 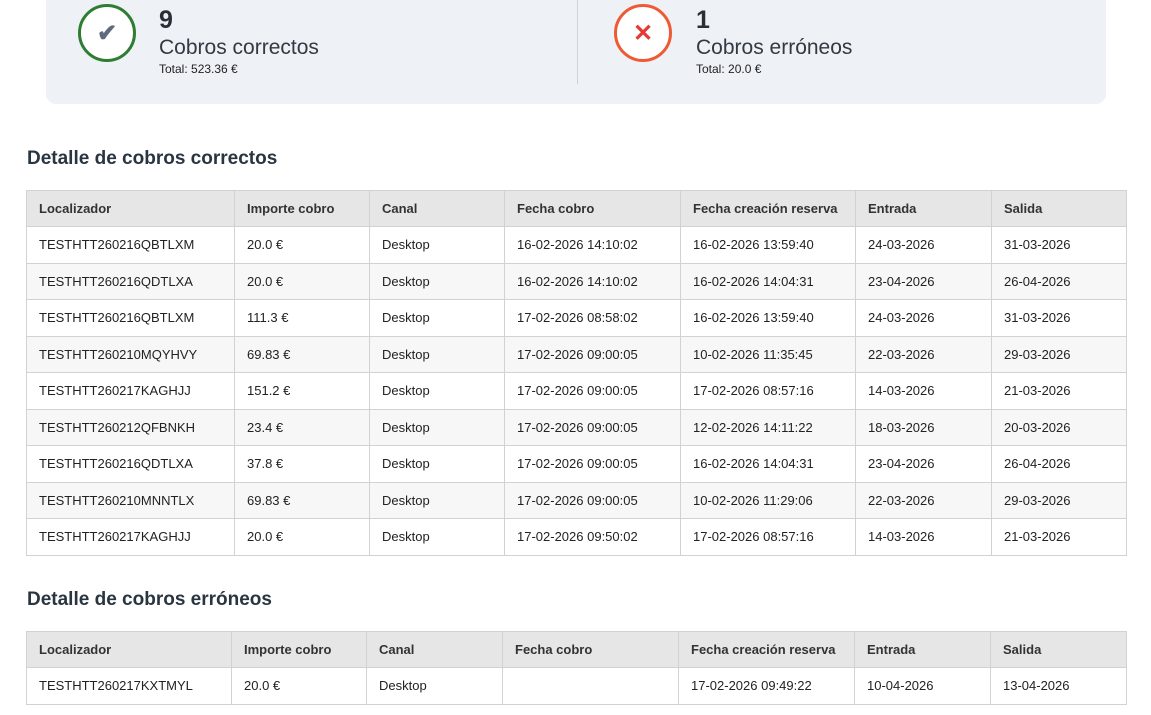 I want to click on table-cell: 111.3 €, so click(x=302, y=318).